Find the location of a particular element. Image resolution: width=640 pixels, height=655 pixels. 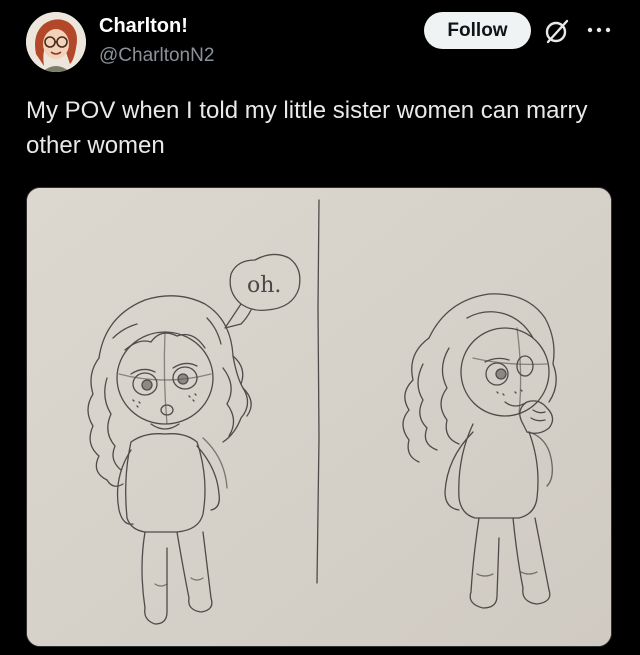

grok-icon is located at coordinates (557, 31).